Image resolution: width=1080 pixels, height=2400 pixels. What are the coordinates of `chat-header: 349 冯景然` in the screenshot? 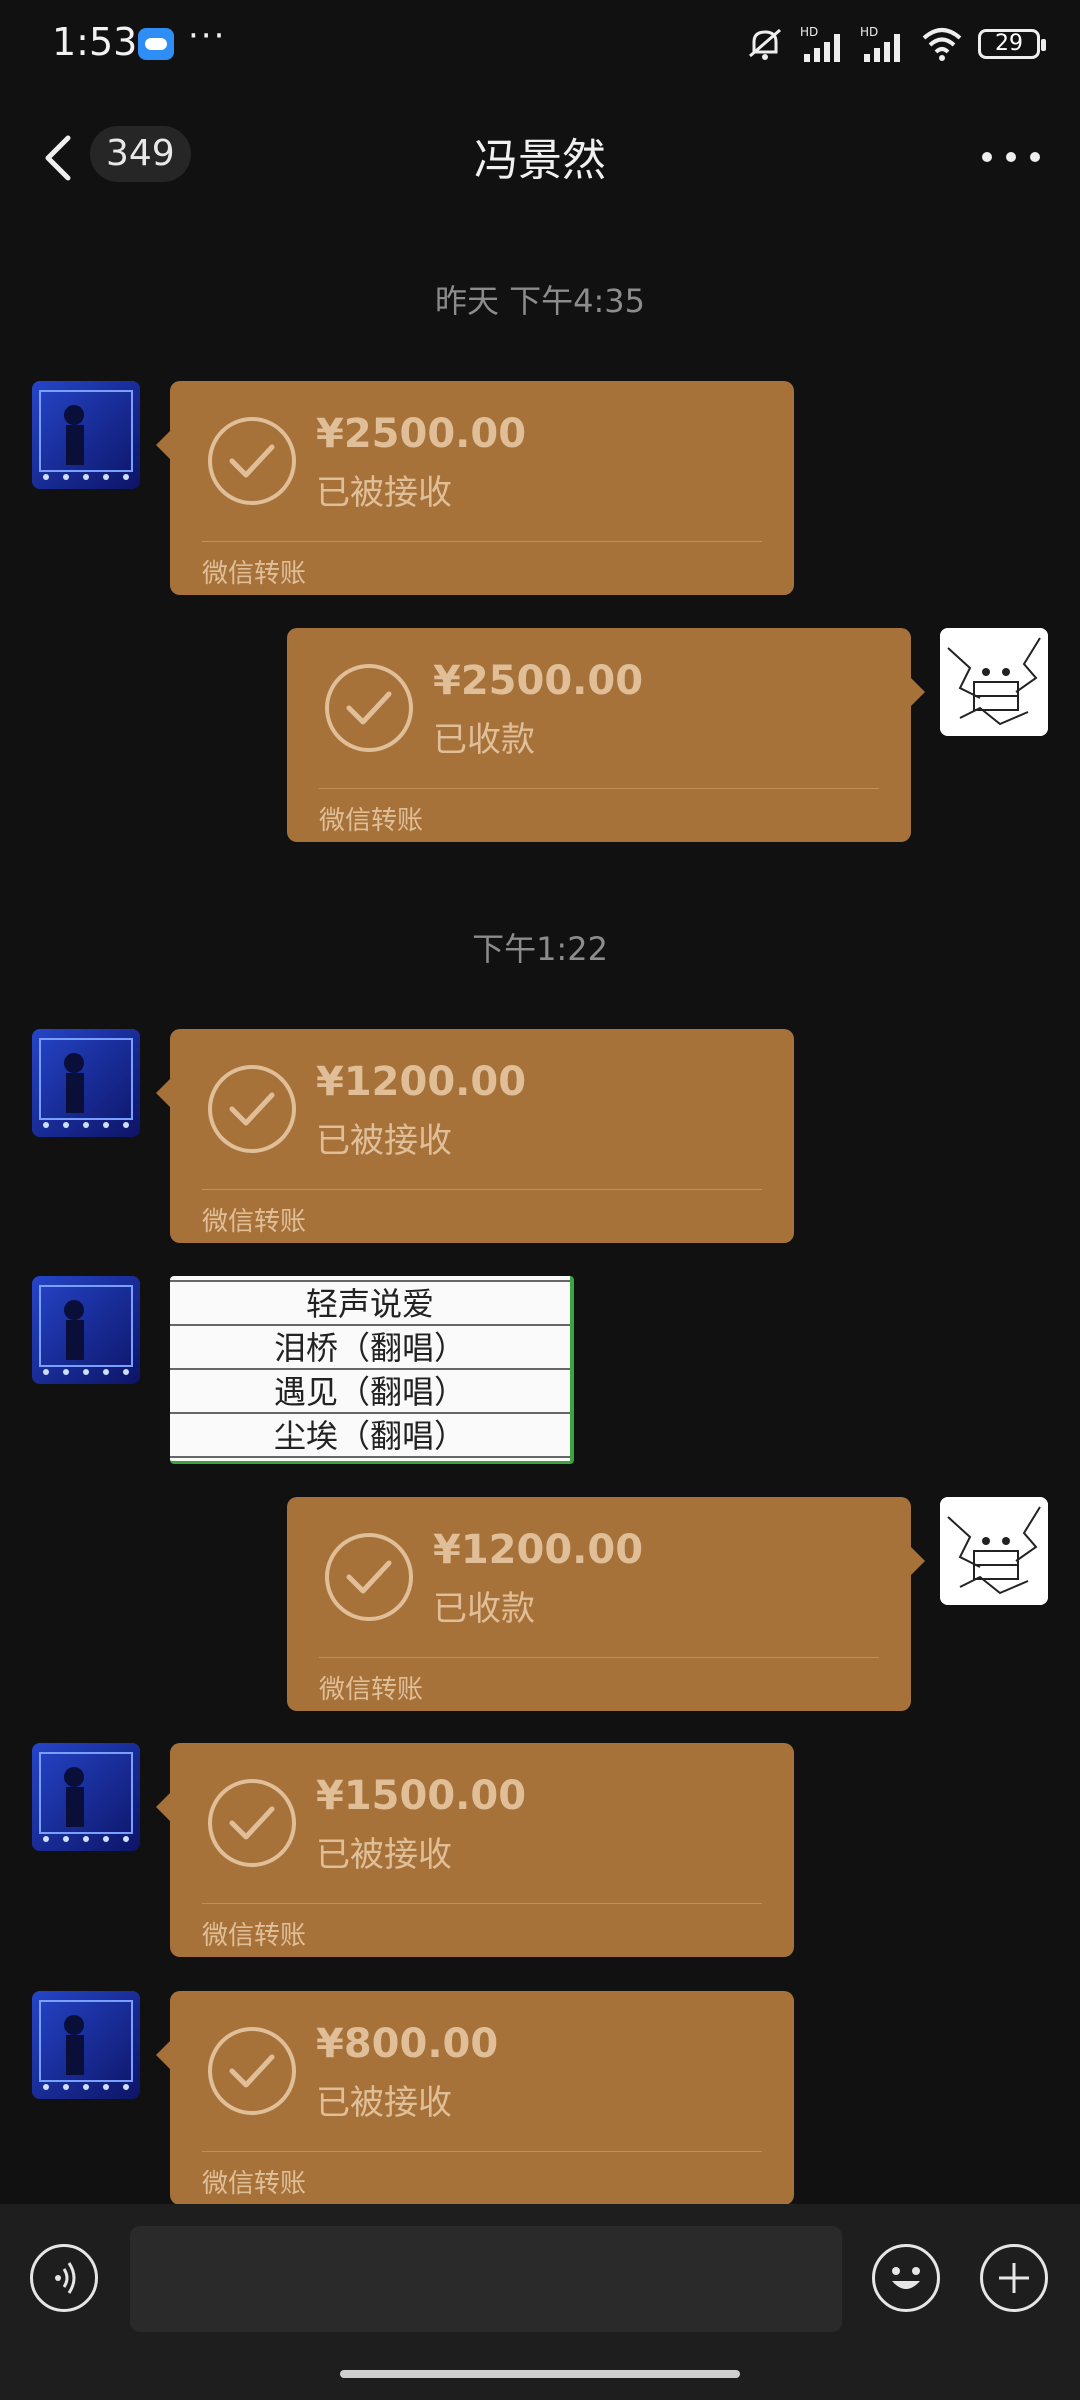 It's located at (540, 155).